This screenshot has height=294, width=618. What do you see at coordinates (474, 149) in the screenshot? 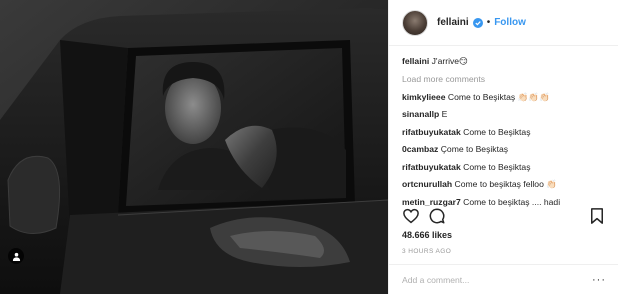
I see `comment-text: Çome to Beşiktaş` at bounding box center [474, 149].